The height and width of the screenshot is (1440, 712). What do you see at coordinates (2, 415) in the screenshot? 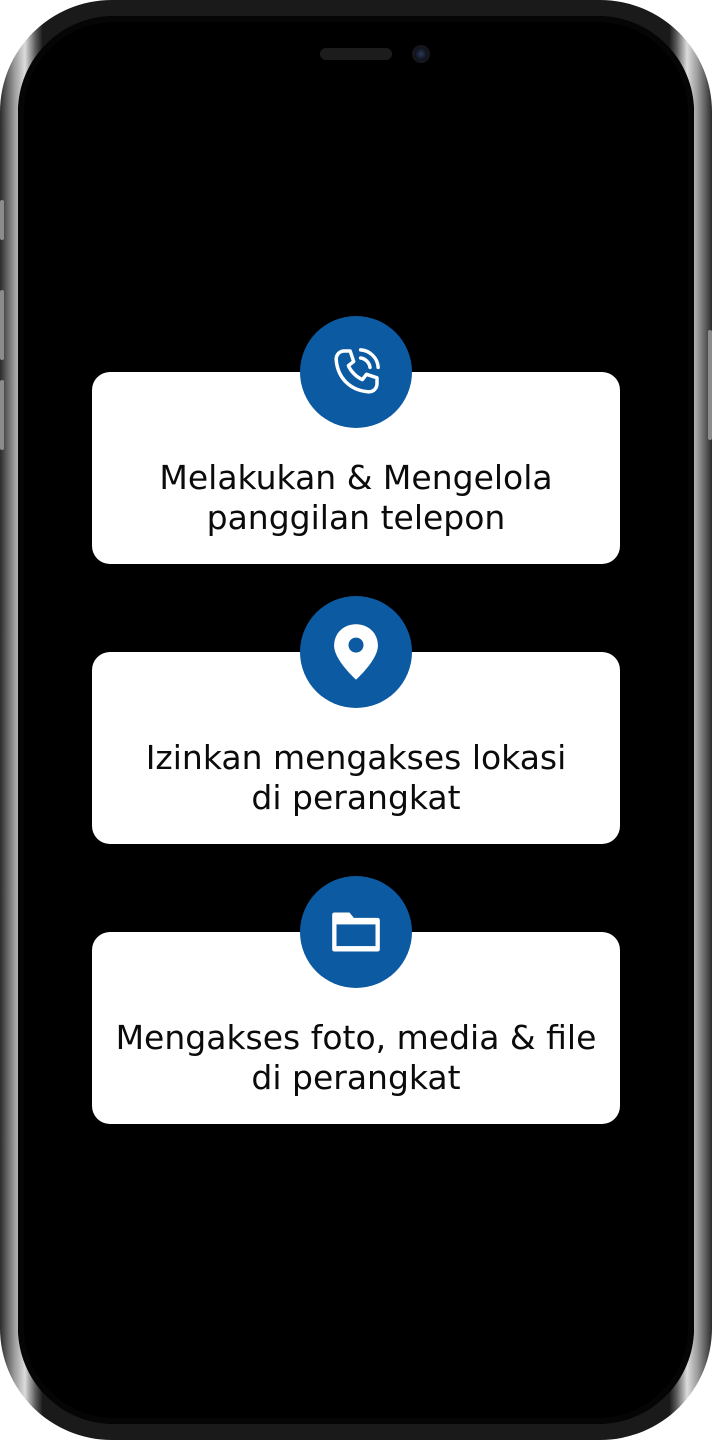
I see `volume-down-button` at bounding box center [2, 415].